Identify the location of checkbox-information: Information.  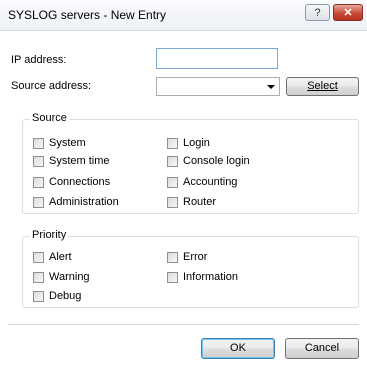
(202, 277).